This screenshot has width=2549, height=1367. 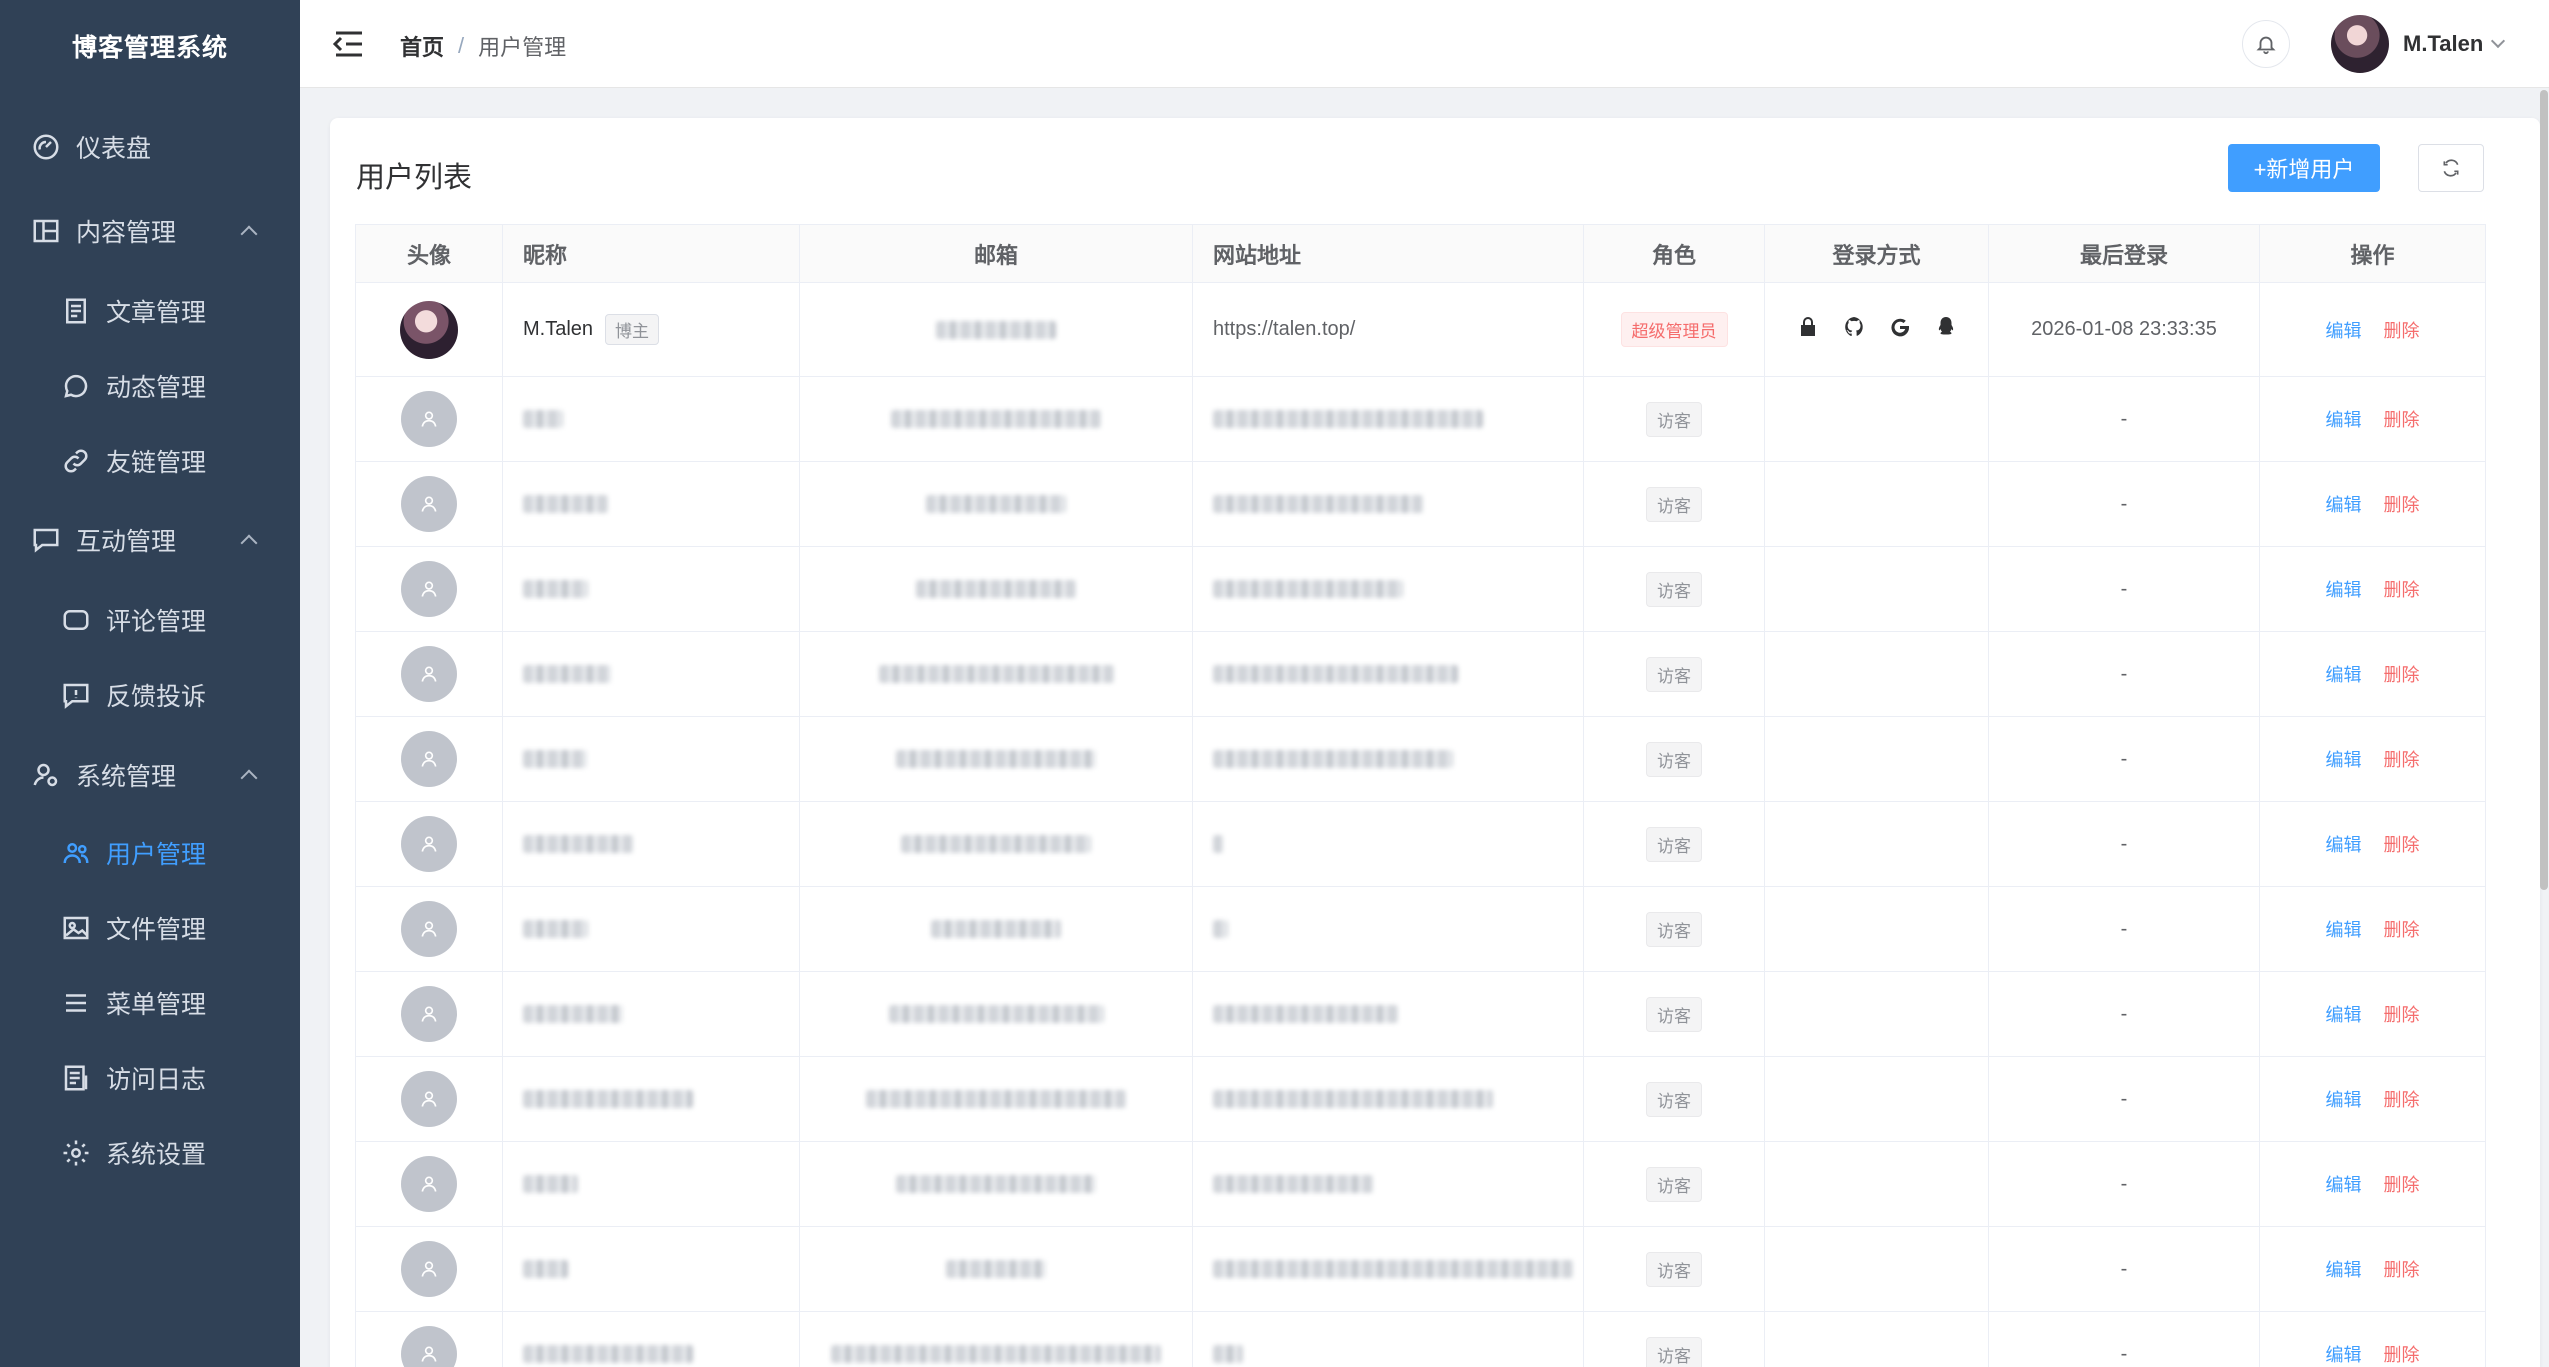 I want to click on comment-dots-icon, so click(x=76, y=620).